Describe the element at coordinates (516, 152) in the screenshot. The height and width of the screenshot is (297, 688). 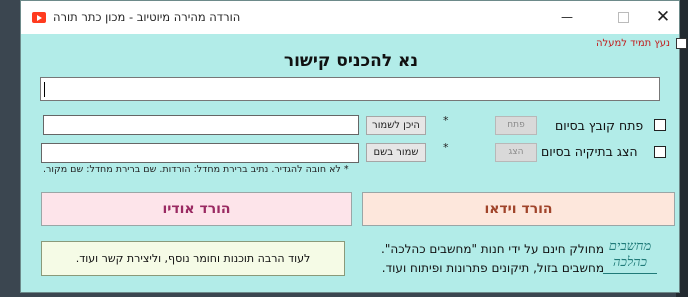
I see `show-folder-button: הצג` at that location.